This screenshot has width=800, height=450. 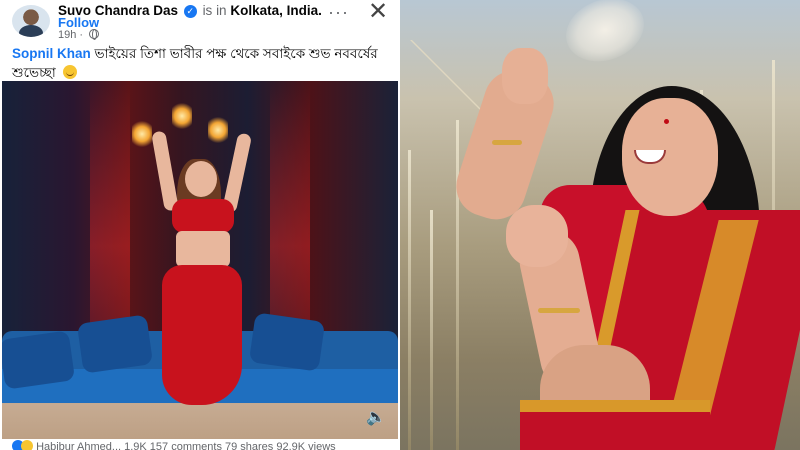 What do you see at coordinates (203, 249) in the screenshot?
I see `dancer-waist` at bounding box center [203, 249].